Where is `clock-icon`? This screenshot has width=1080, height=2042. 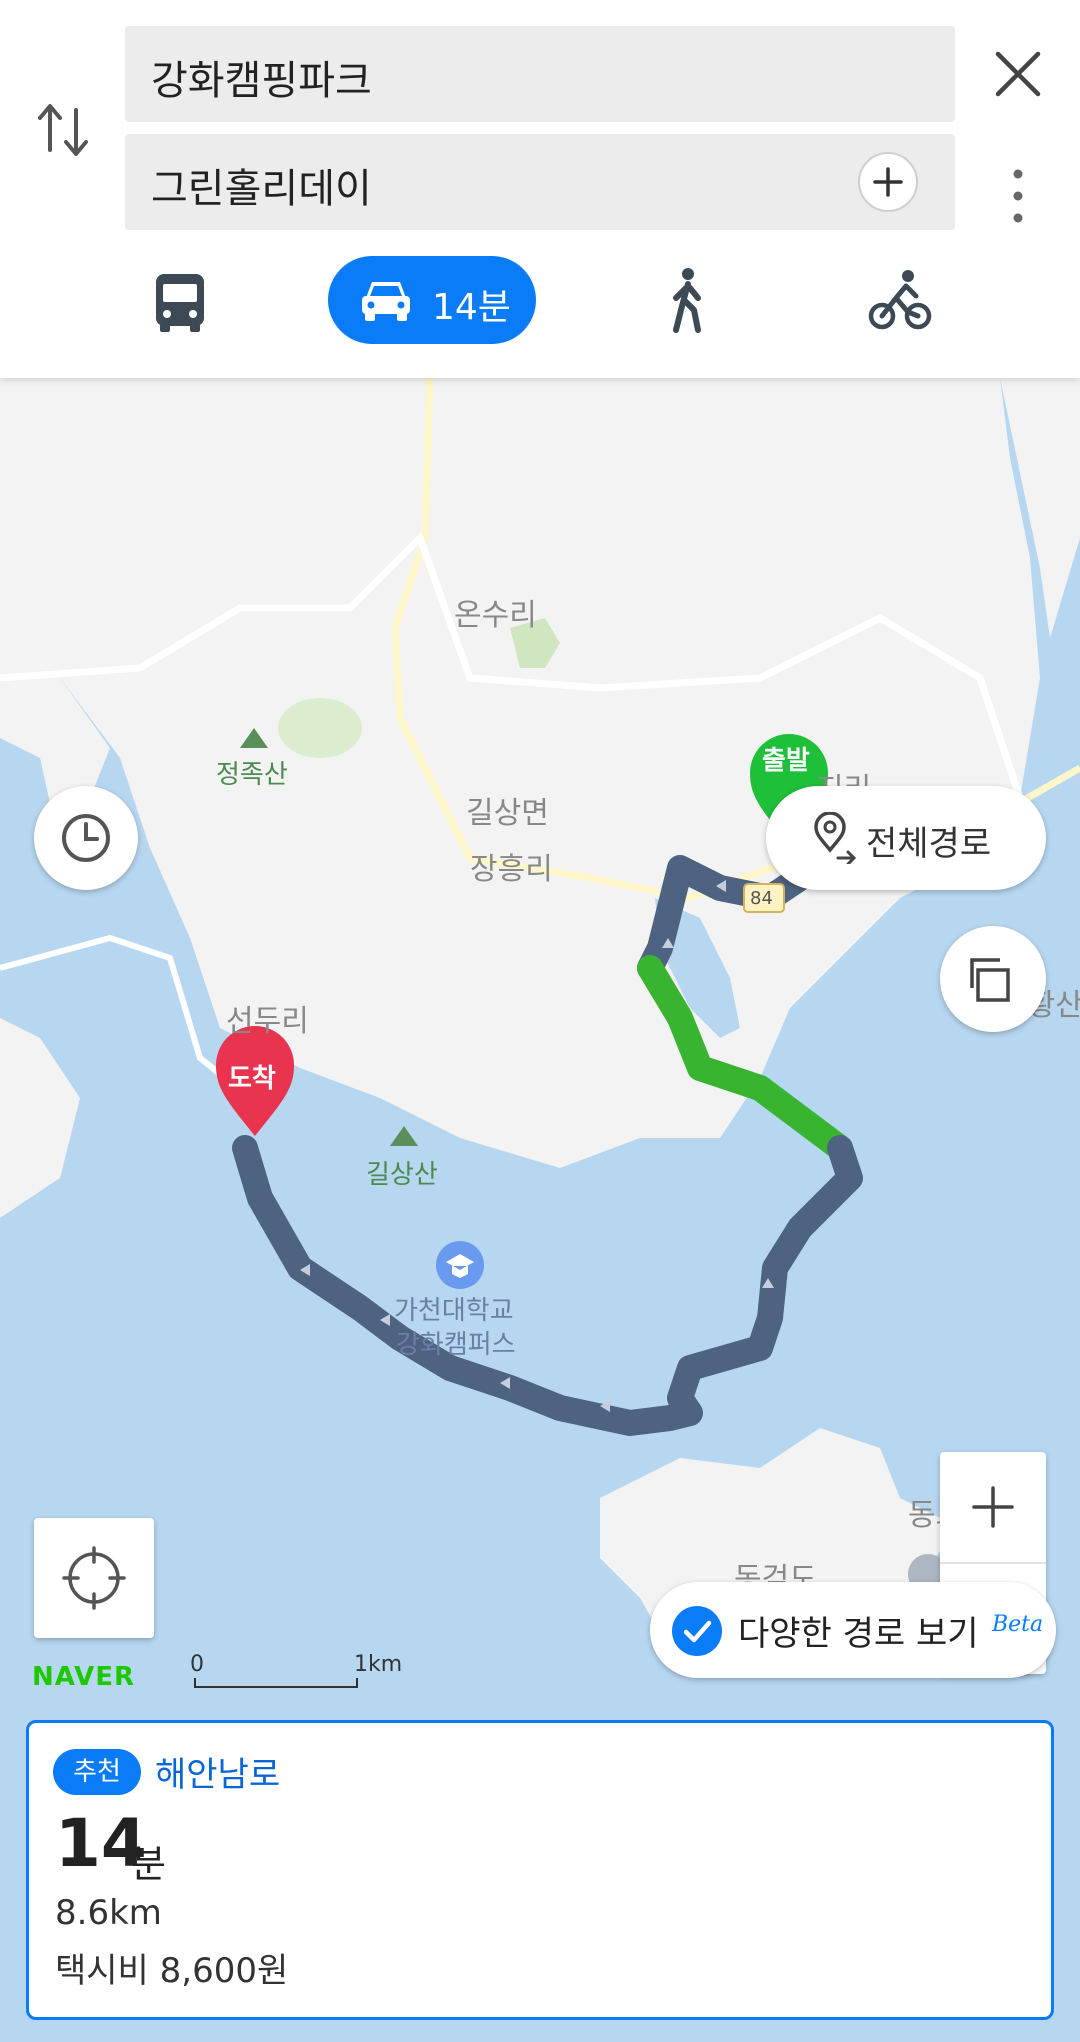
clock-icon is located at coordinates (86, 838).